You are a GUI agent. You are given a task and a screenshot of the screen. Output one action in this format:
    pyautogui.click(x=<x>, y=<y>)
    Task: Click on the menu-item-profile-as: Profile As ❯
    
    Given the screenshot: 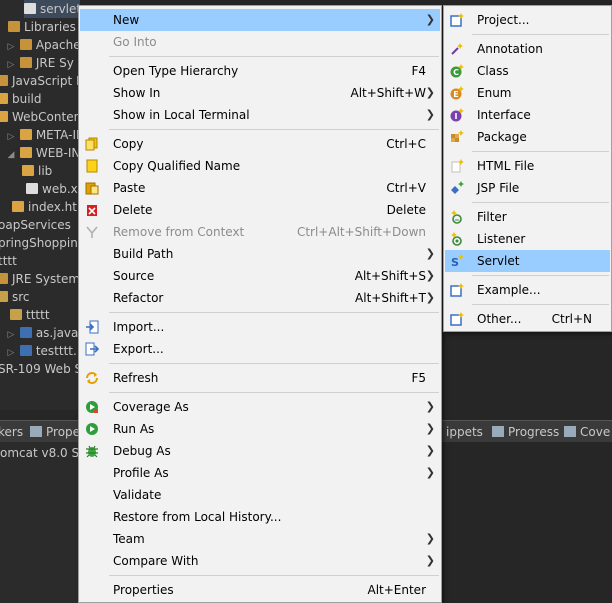 What is the action you would take?
    pyautogui.click(x=260, y=473)
    